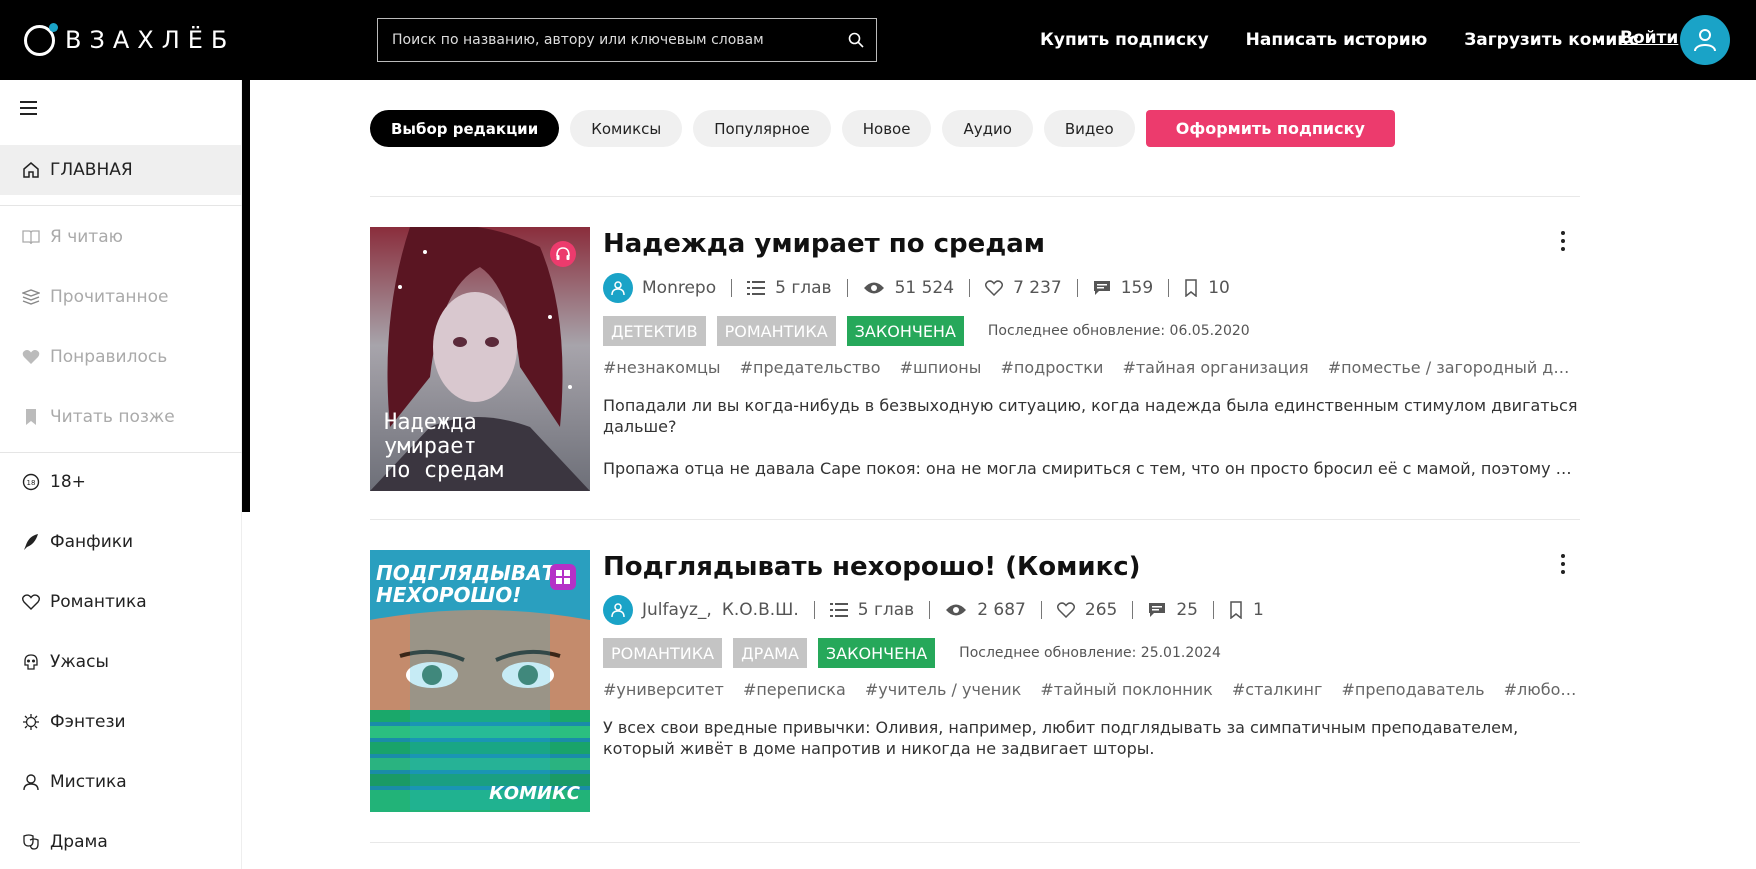  Describe the element at coordinates (1124, 40) in the screenshot. I see `buy-subscription-link: Купить подписку` at that location.